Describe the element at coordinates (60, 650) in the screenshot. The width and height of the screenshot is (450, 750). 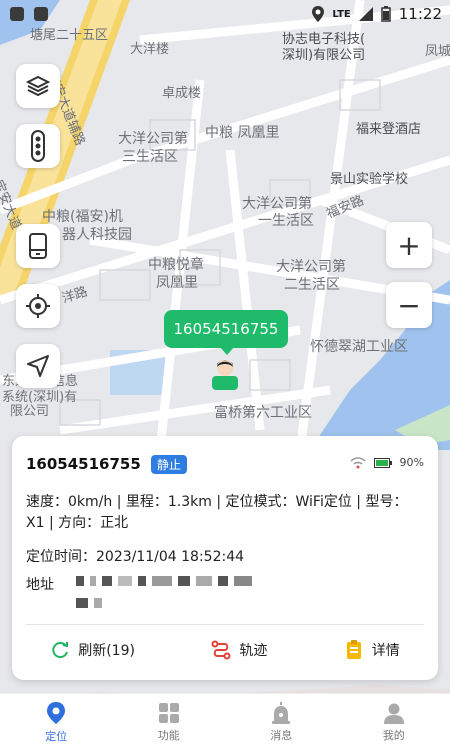
I see `refresh-icon` at that location.